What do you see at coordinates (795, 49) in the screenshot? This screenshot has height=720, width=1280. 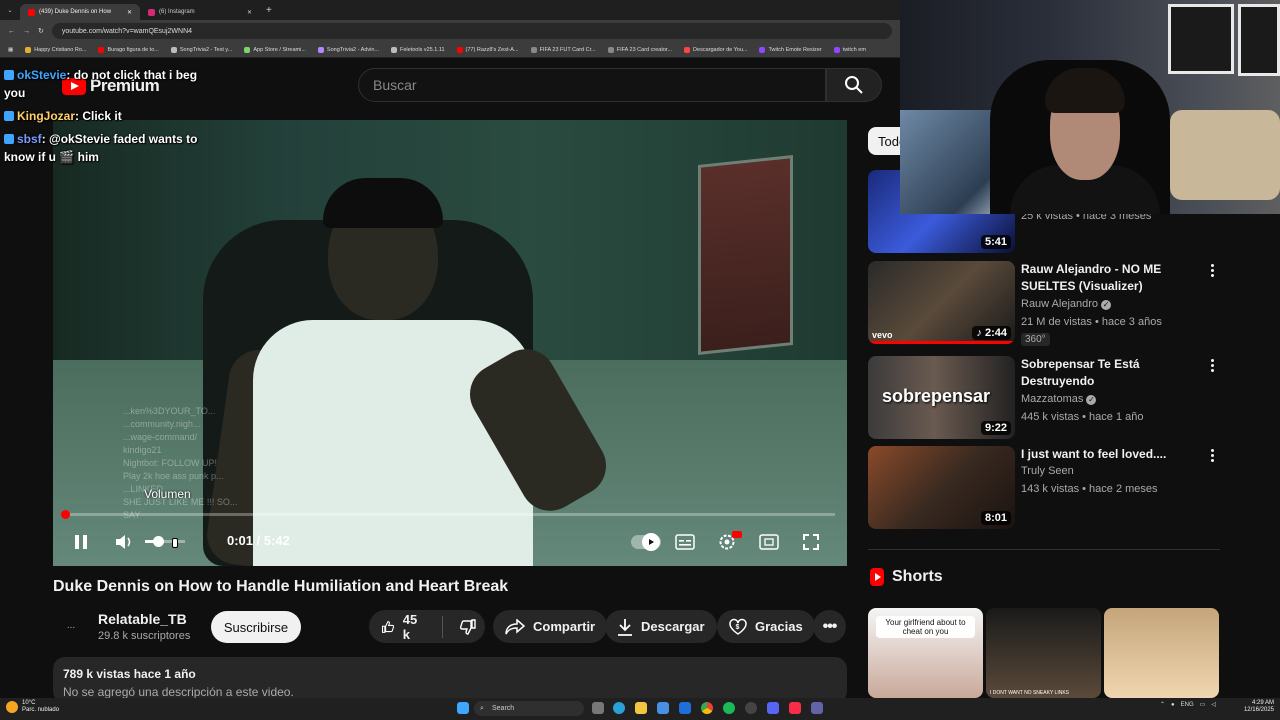 I see `bookmark-label: Twitch Emote Resizer` at bounding box center [795, 49].